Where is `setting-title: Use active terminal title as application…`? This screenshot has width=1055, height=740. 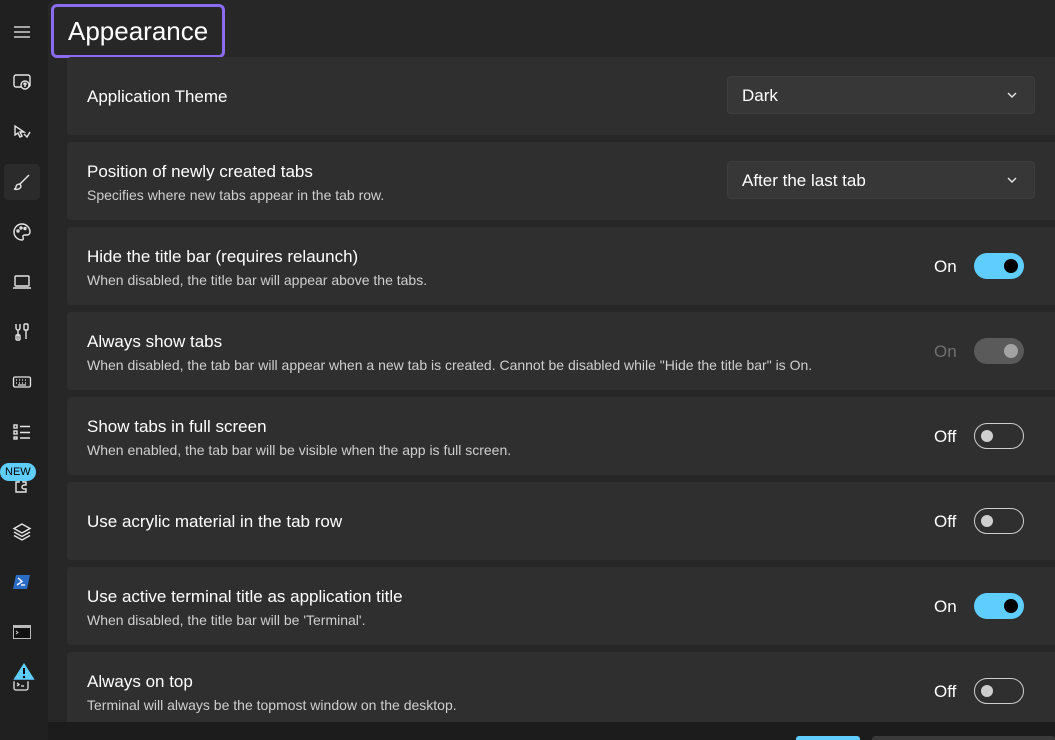 setting-title: Use active terminal title as application… is located at coordinates (245, 596).